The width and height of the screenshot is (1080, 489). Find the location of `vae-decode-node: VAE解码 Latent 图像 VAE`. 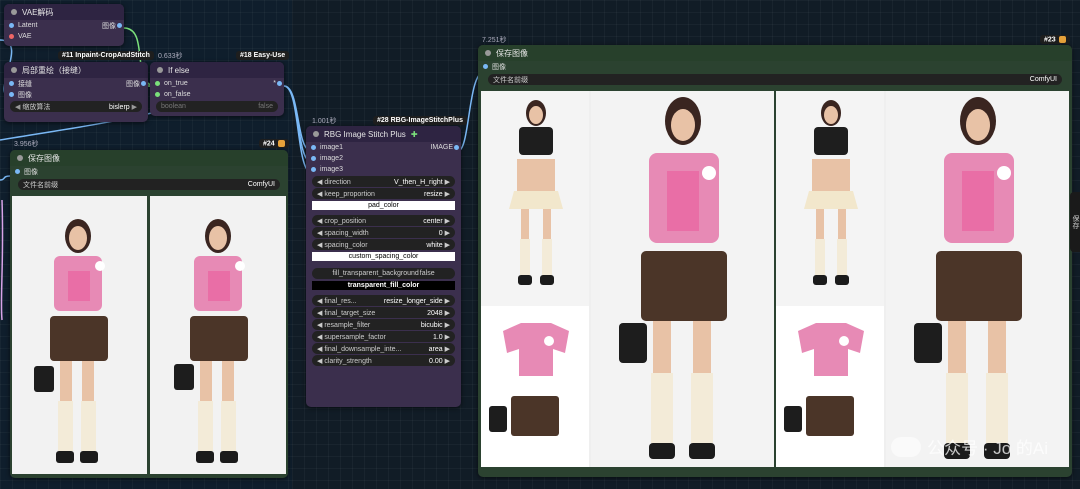

vae-decode-node: VAE解码 Latent 图像 VAE is located at coordinates (64, 25).